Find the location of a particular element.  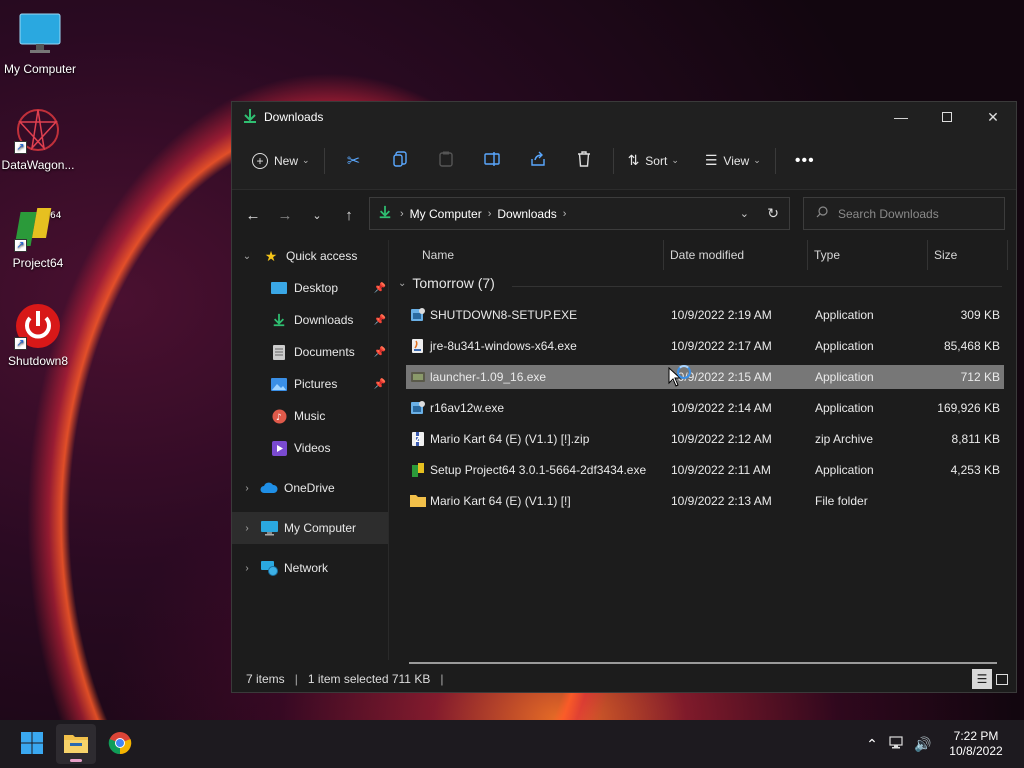

sidebar-item-onedrive: › OneDrive is located at coordinates (310, 488).